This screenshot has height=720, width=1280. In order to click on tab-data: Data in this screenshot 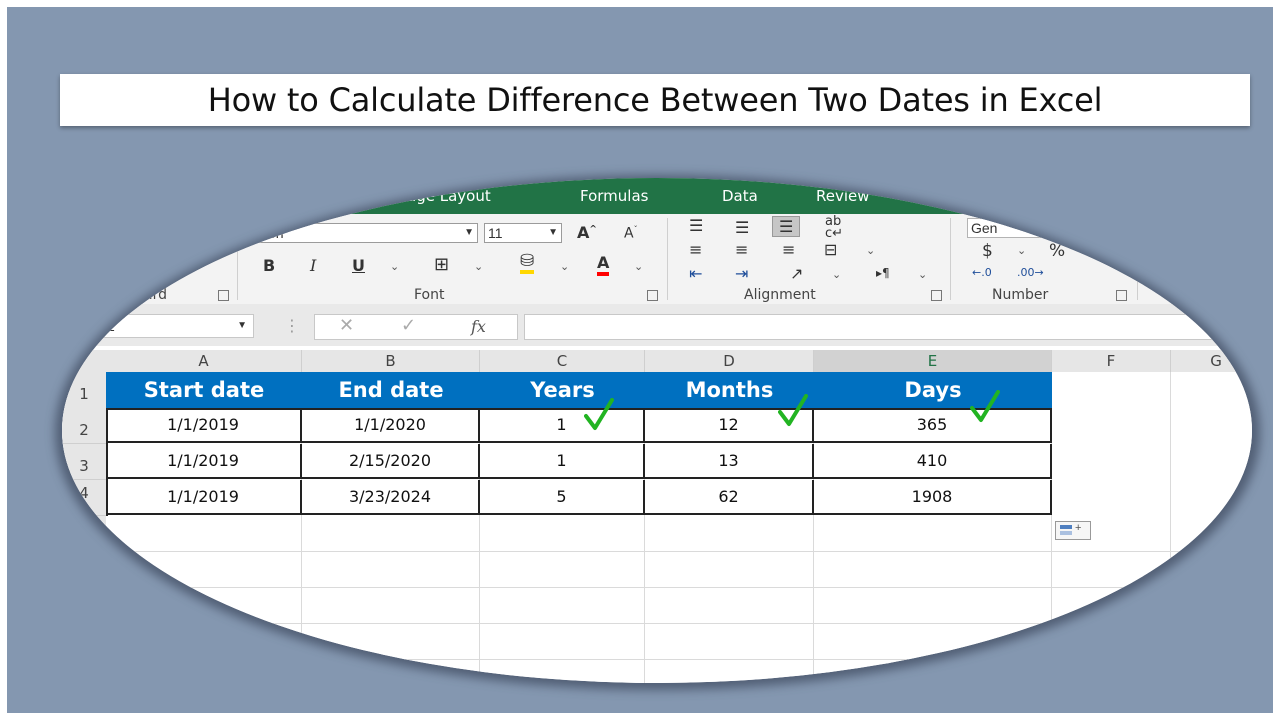, I will do `click(740, 196)`.